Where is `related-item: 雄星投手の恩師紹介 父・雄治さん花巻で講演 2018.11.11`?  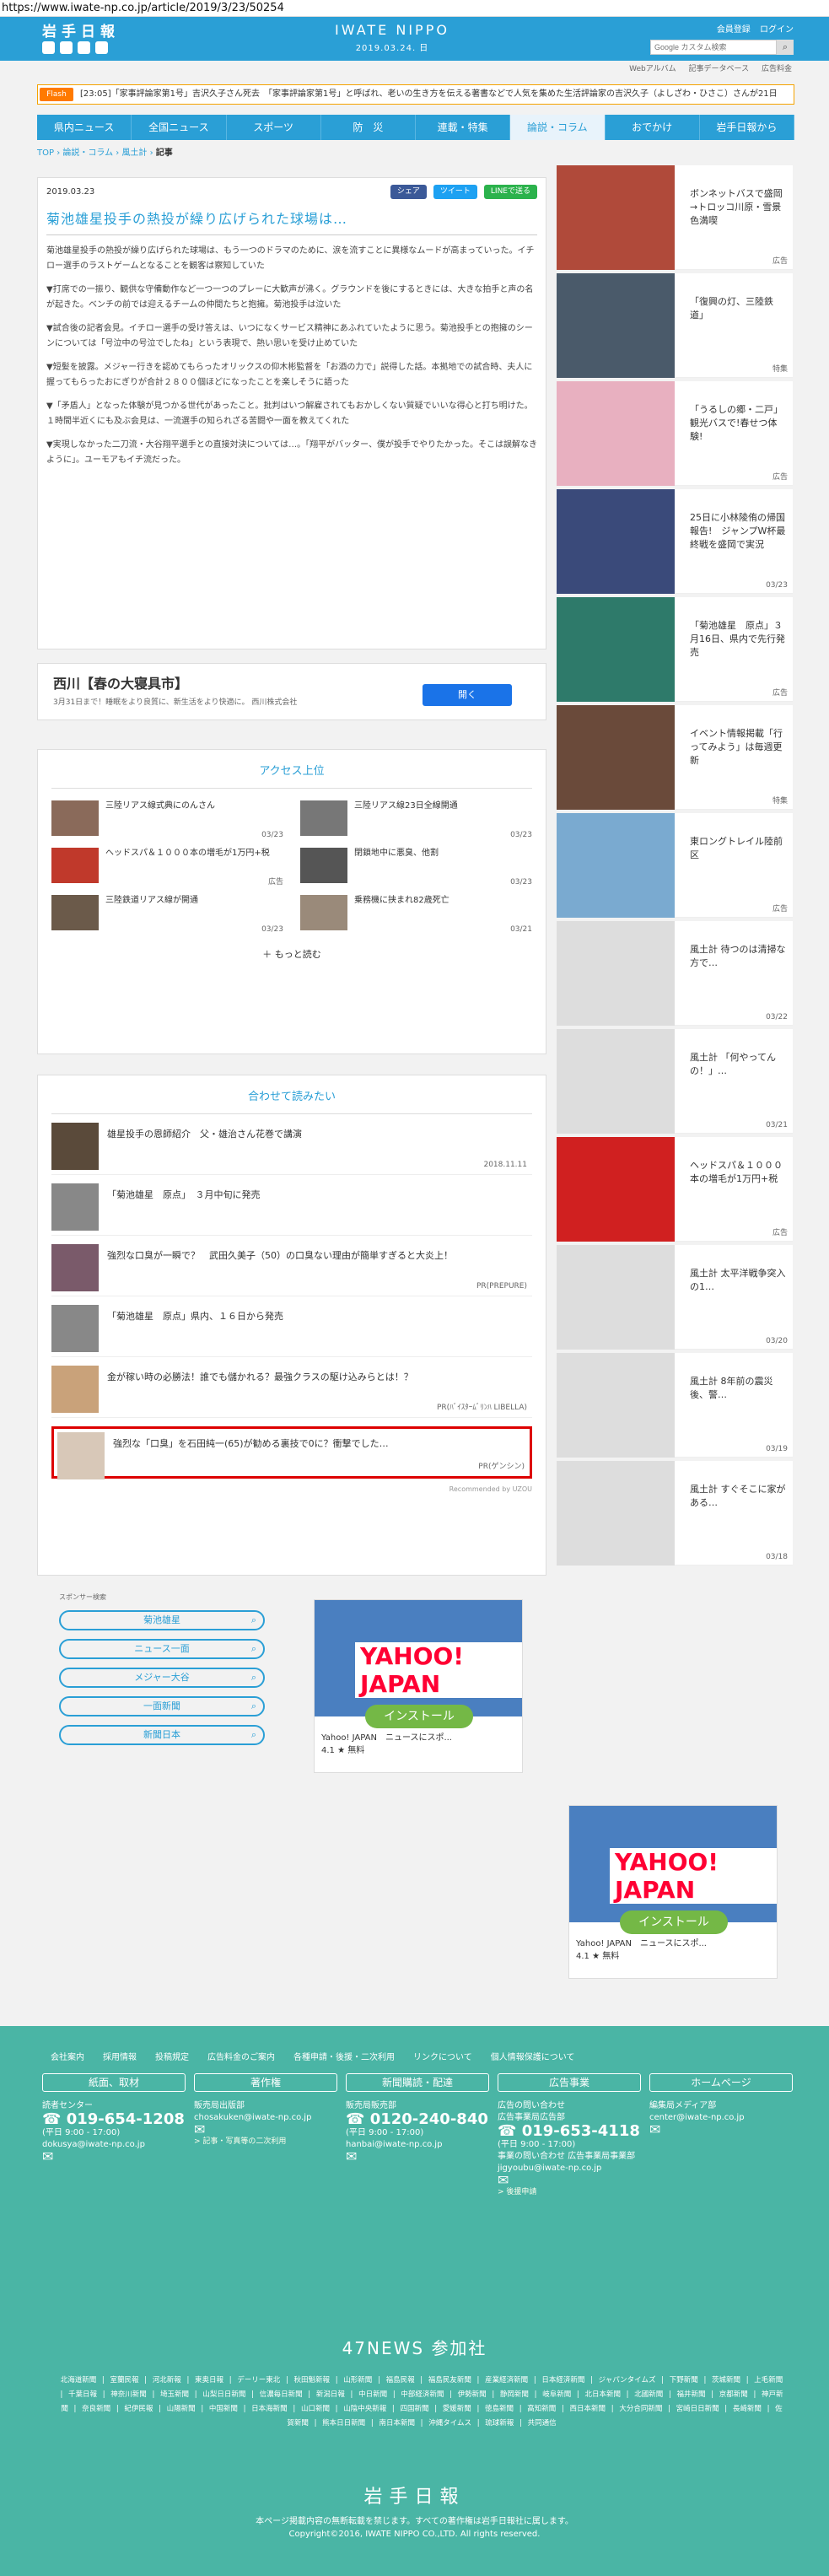
related-item: 雄星投手の恩師紹介 父・雄治さん花巻で講演 2018.11.11 is located at coordinates (291, 1149).